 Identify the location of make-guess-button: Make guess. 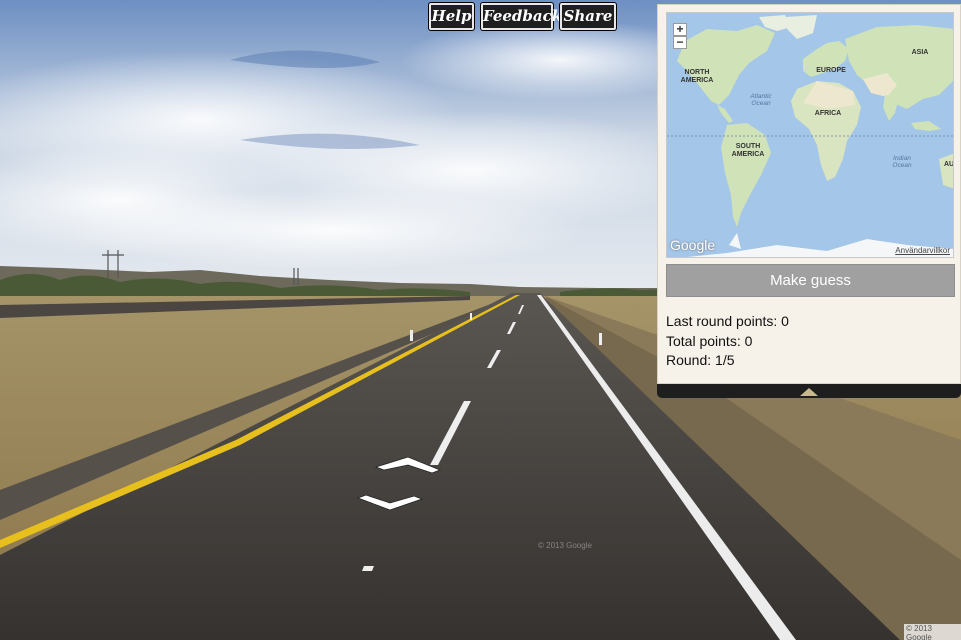
(810, 280).